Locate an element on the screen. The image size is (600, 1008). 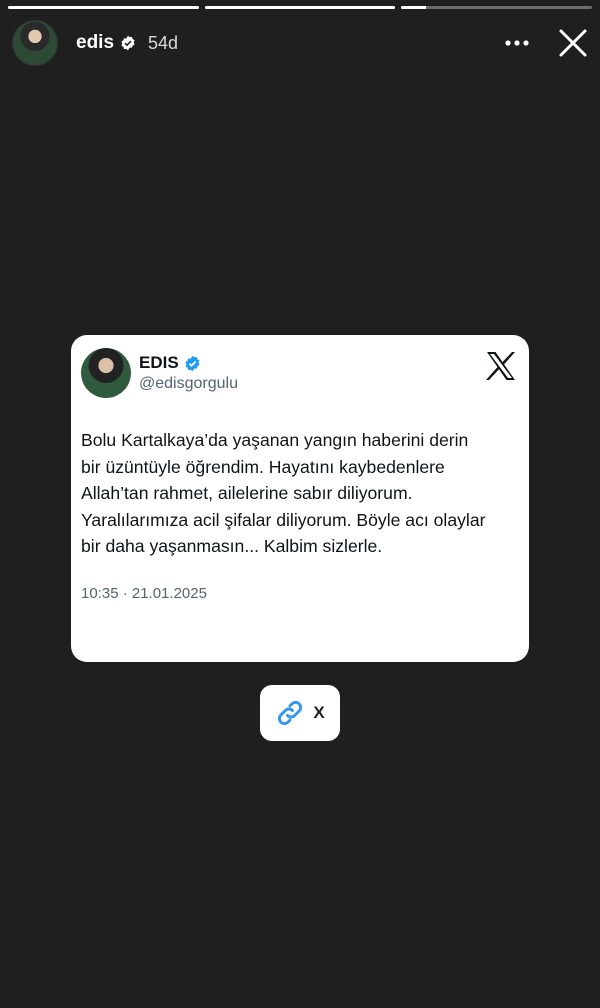
story-progress-bar is located at coordinates (300, 7).